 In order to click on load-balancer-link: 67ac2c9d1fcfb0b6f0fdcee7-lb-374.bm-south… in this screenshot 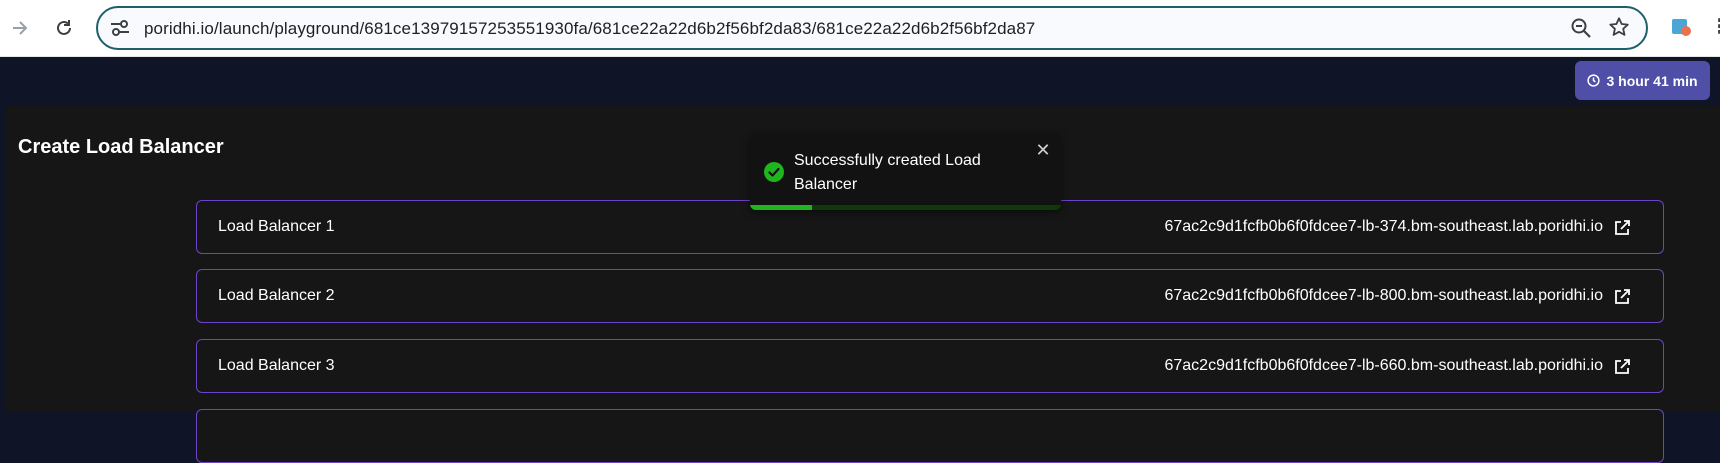, I will do `click(1383, 227)`.